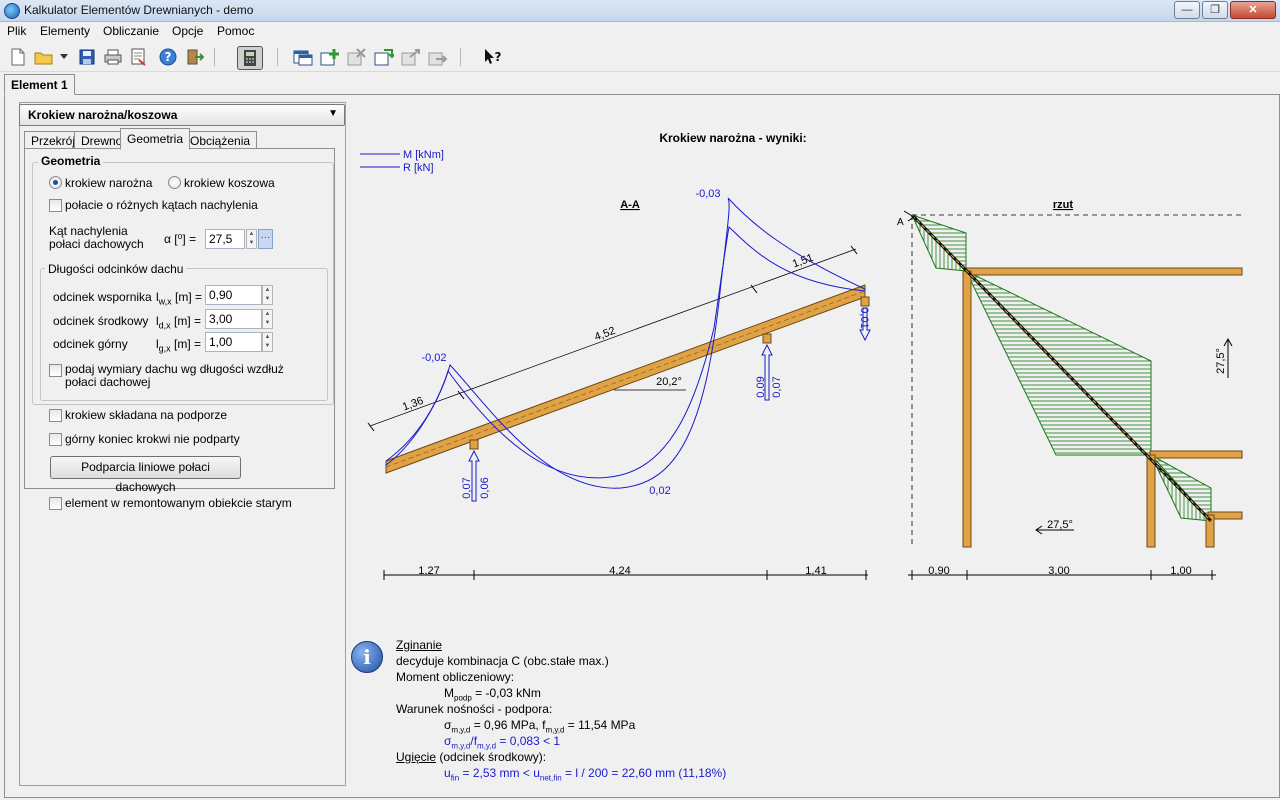 The image size is (1280, 800). I want to click on info-ratio: σm,y,d/fm,y,d = 0,083 < 1, so click(502, 742).